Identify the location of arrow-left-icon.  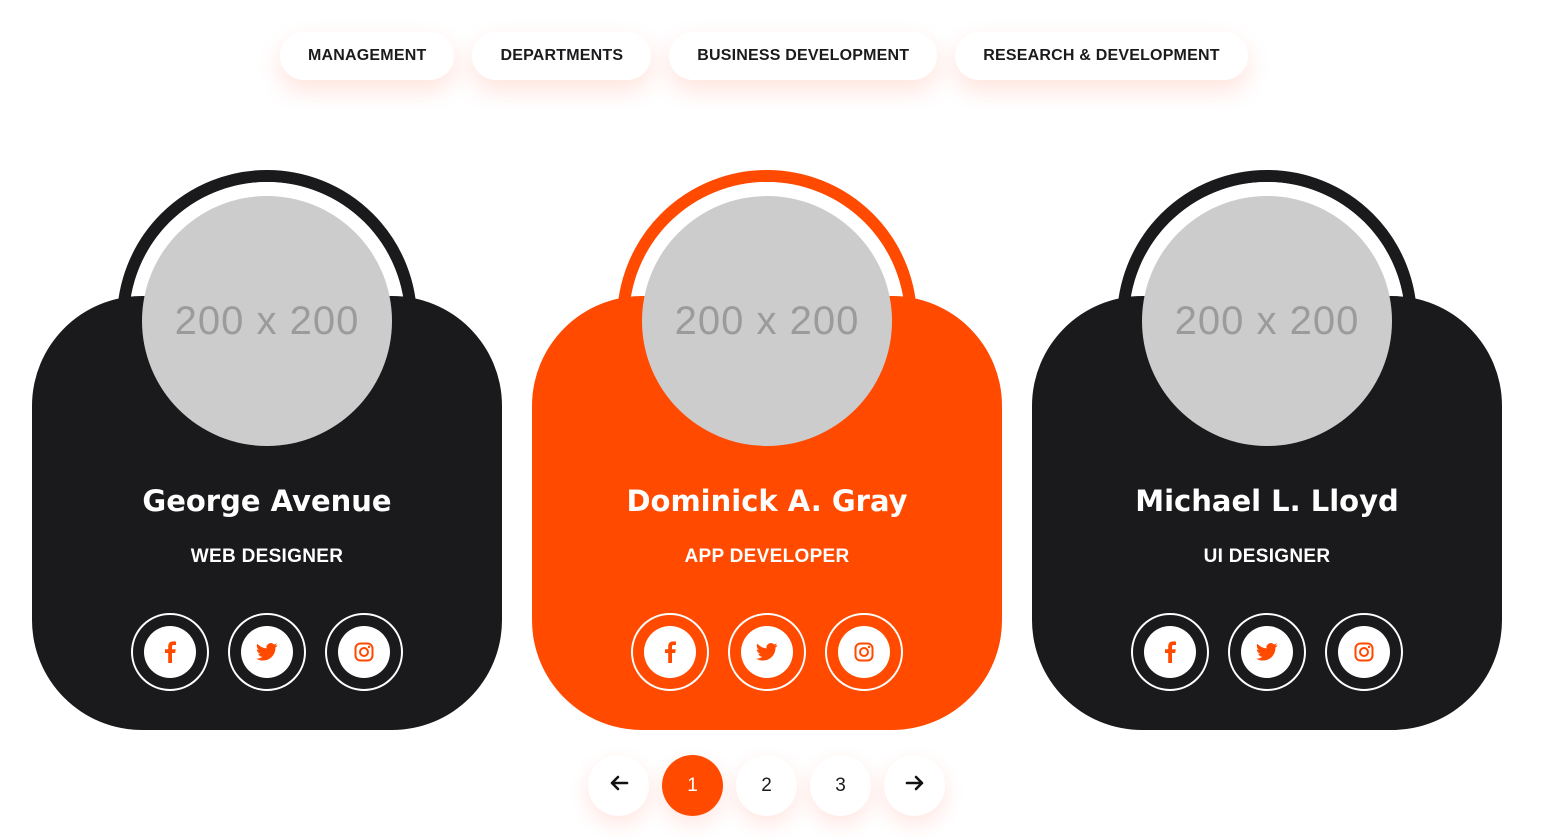
(619, 786).